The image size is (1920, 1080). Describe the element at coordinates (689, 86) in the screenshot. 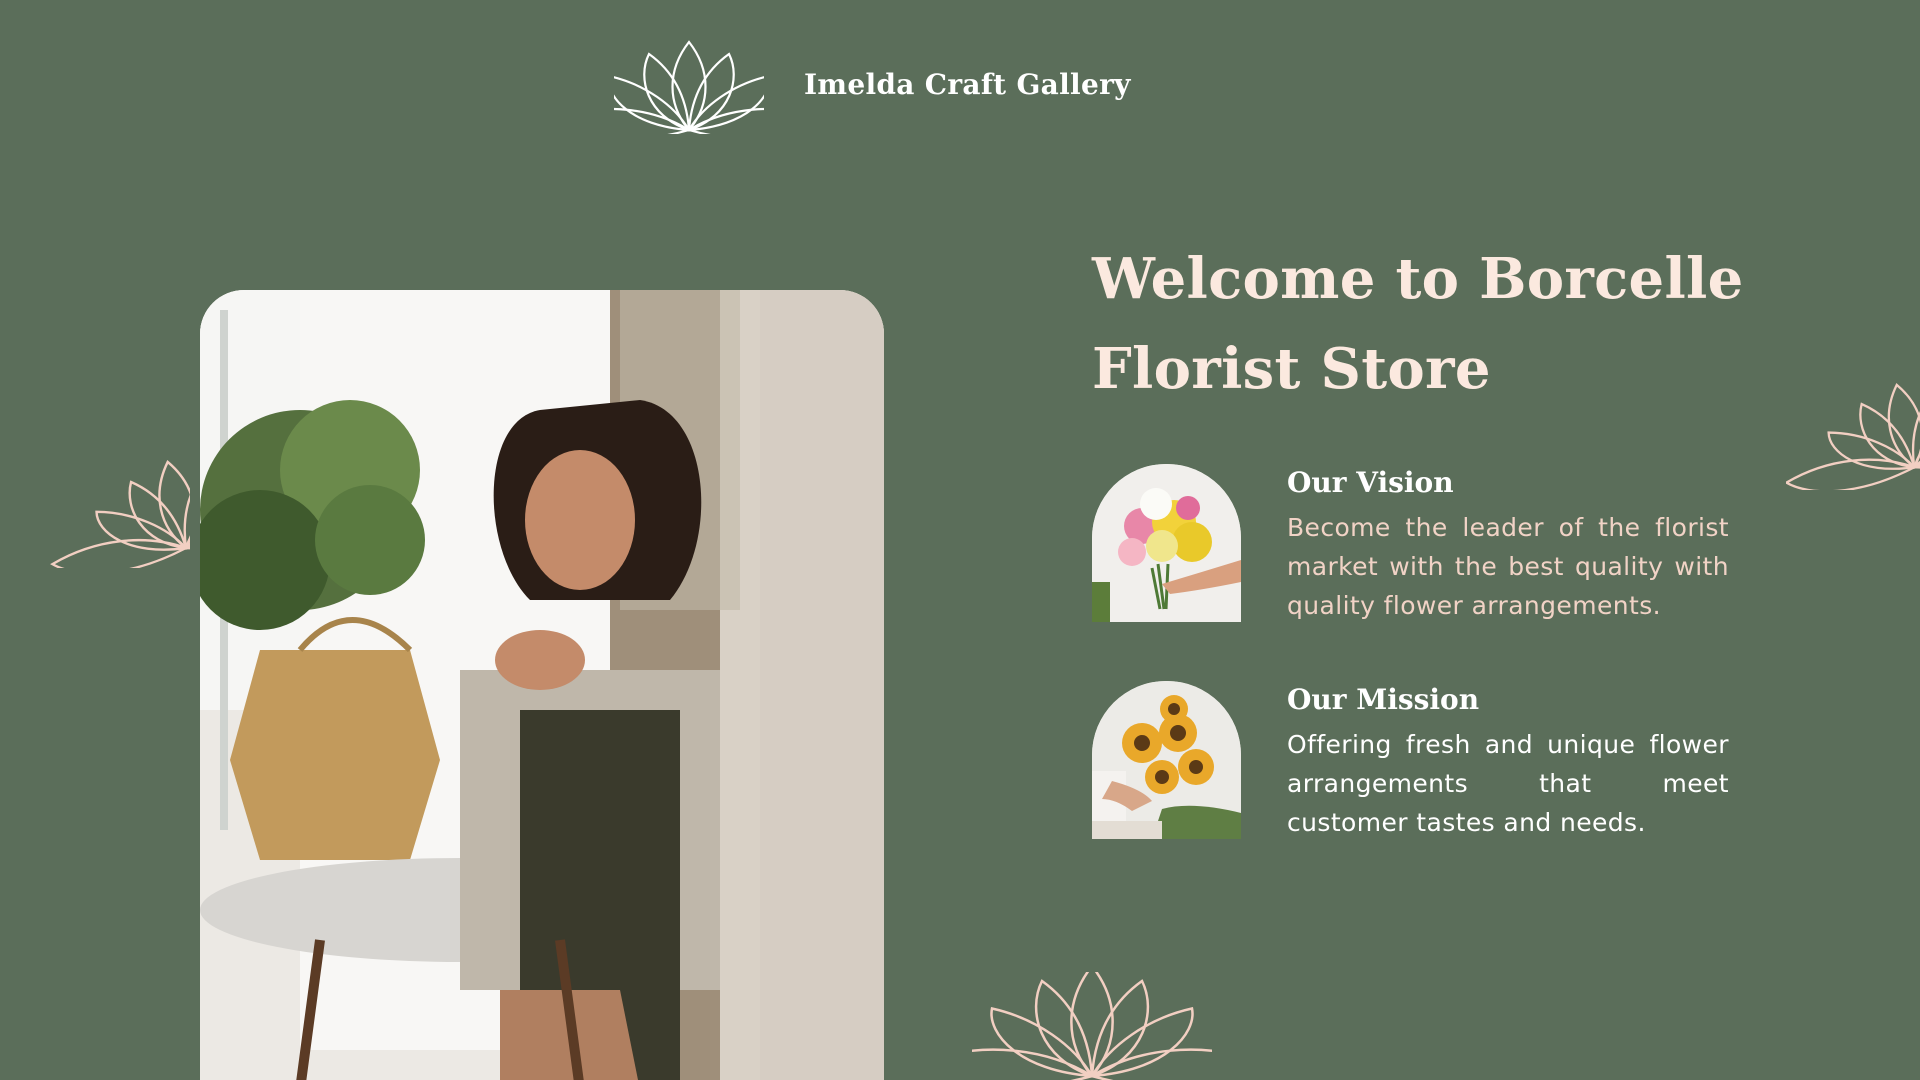

I see `lotus-icon` at that location.